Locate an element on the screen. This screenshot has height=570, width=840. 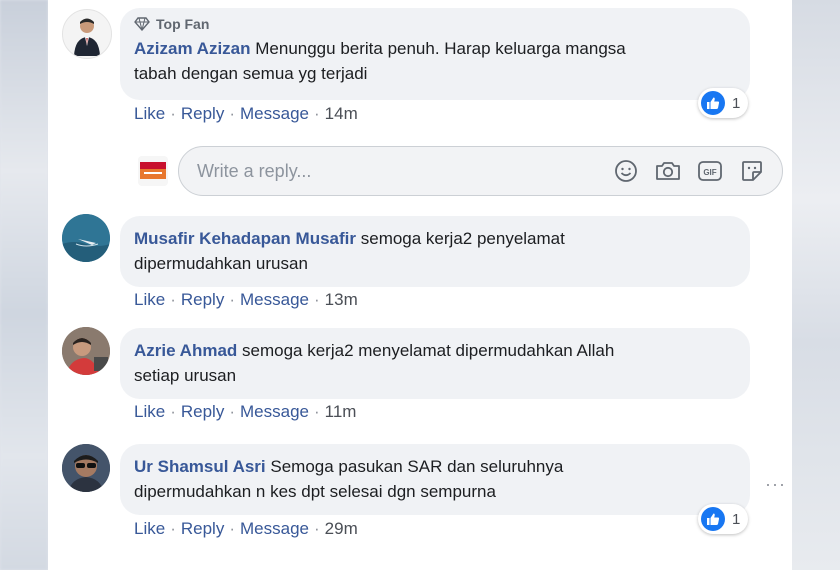
comment-author: Musafir Kehadapan Musafir is located at coordinates (245, 238).